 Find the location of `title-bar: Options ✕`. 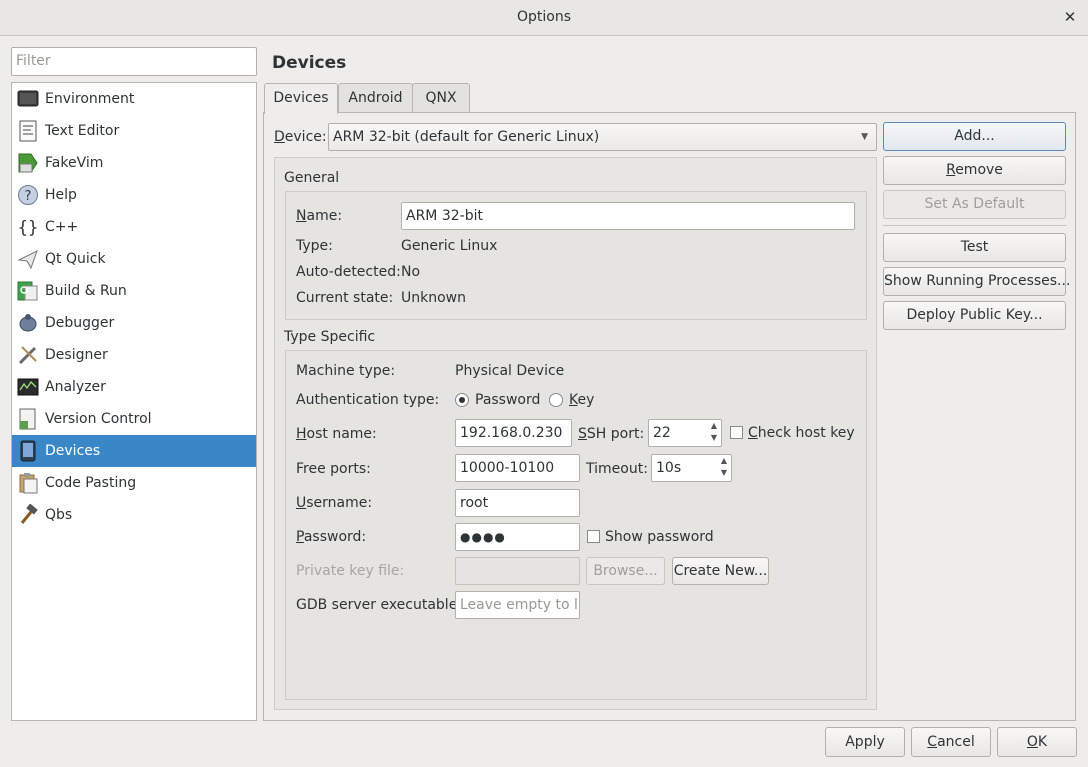

title-bar: Options ✕ is located at coordinates (544, 18).